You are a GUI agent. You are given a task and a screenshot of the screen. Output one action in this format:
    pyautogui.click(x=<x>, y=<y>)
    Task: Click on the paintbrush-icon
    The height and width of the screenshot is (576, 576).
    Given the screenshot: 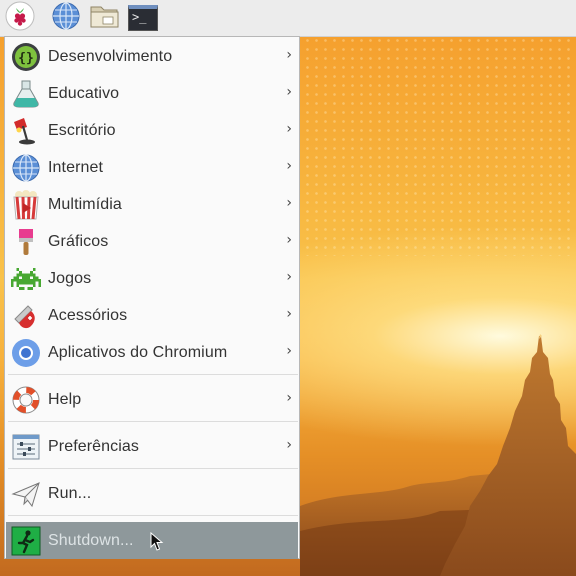 What is the action you would take?
    pyautogui.click(x=26, y=242)
    